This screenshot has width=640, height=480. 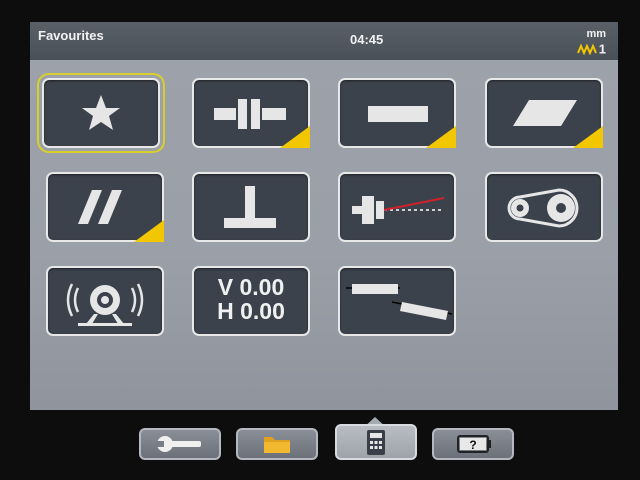 I want to click on files-button, so click(x=277, y=444).